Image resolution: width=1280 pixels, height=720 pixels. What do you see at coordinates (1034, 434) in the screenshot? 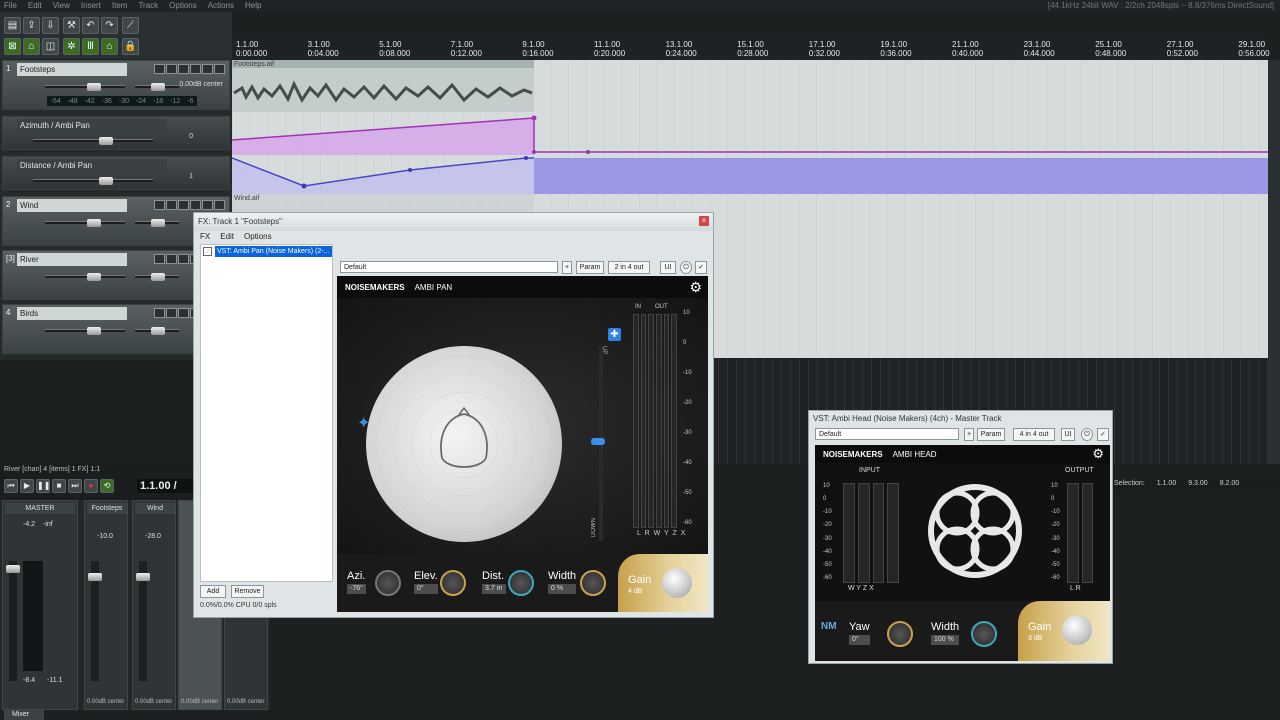
I see `master-io-button: 4 in 4 out` at bounding box center [1034, 434].